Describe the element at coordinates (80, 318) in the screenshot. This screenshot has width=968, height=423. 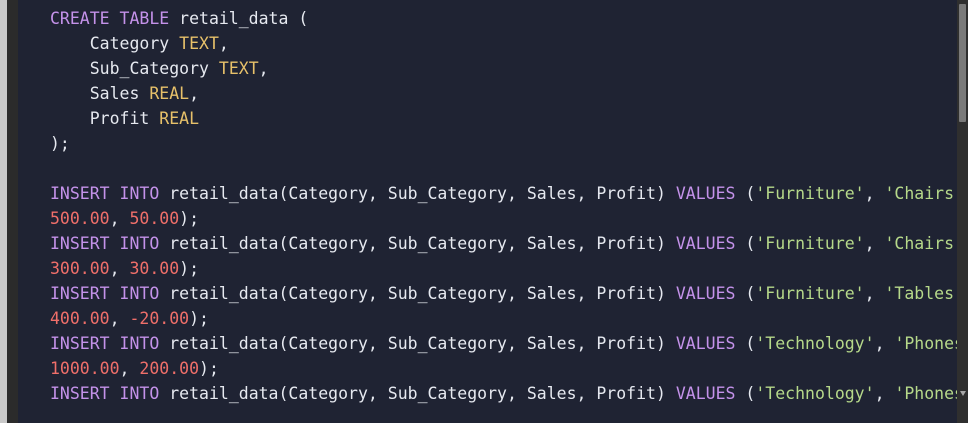
I see `code-token: 400.00` at that location.